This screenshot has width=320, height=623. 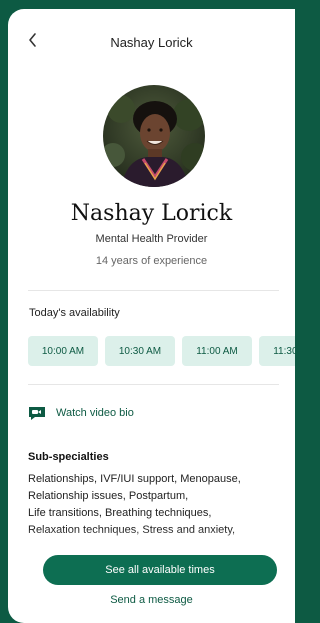 I want to click on time-slot: 10:30 AM, so click(x=140, y=351).